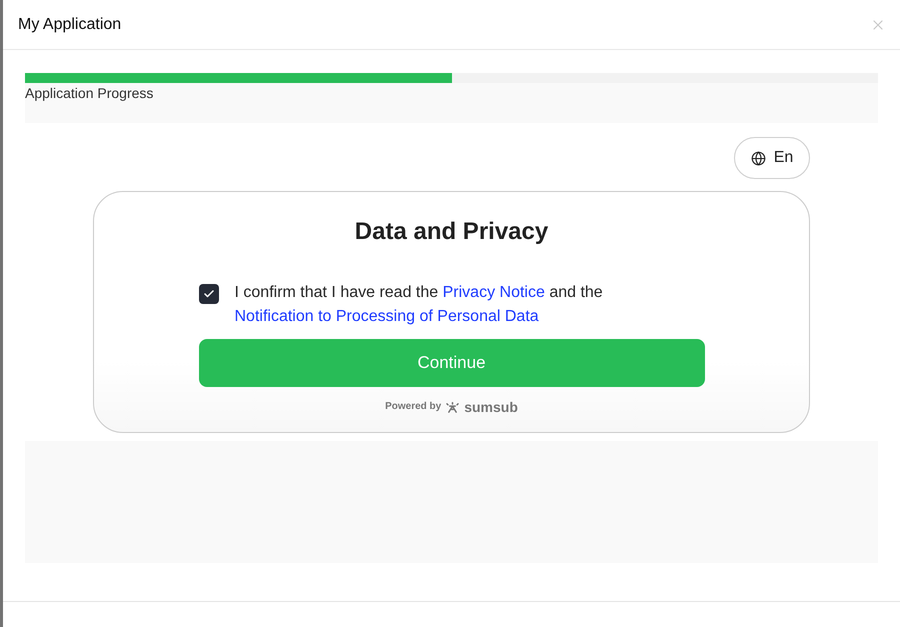 This screenshot has width=900, height=627. I want to click on consent-text: I confirm that I have read the Privacy Notice and the Notification to Processing of Personal Data, so click(419, 305).